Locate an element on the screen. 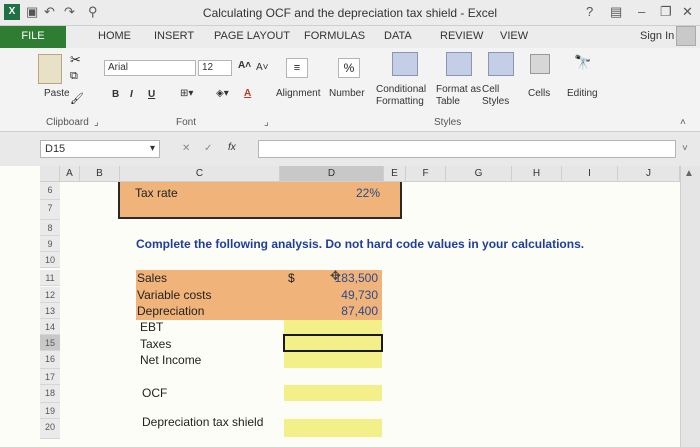 This screenshot has height=447, width=700. conditional-formatting-icon is located at coordinates (405, 64).